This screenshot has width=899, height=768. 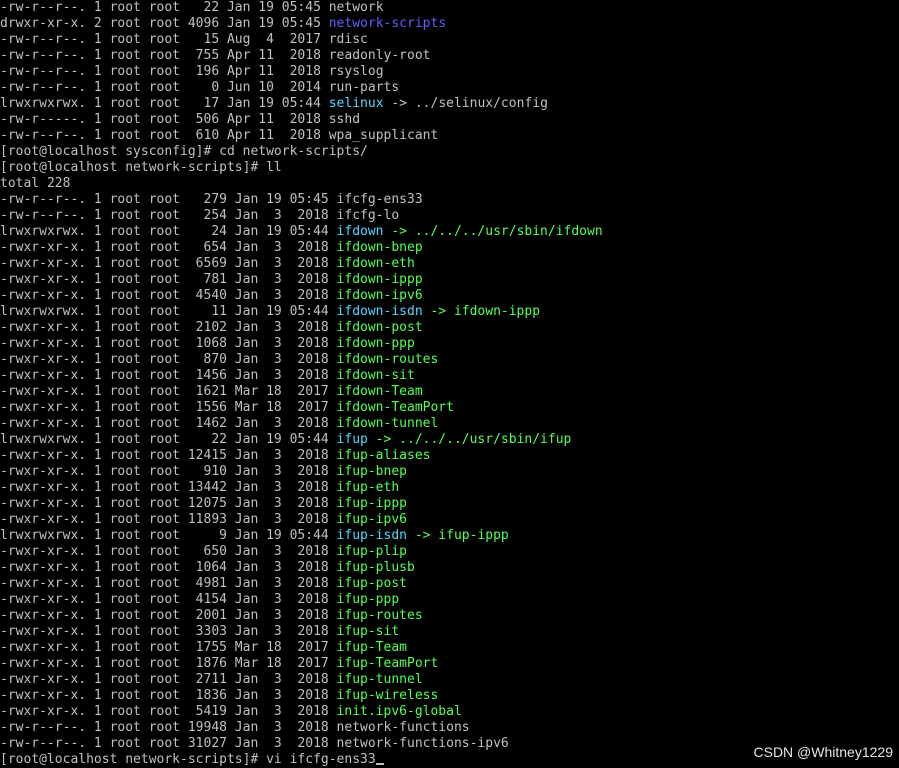 I want to click on file-attributes: -rwxr-xr-x. 1 root root 2102 Jan 3 2018, so click(x=168, y=327).